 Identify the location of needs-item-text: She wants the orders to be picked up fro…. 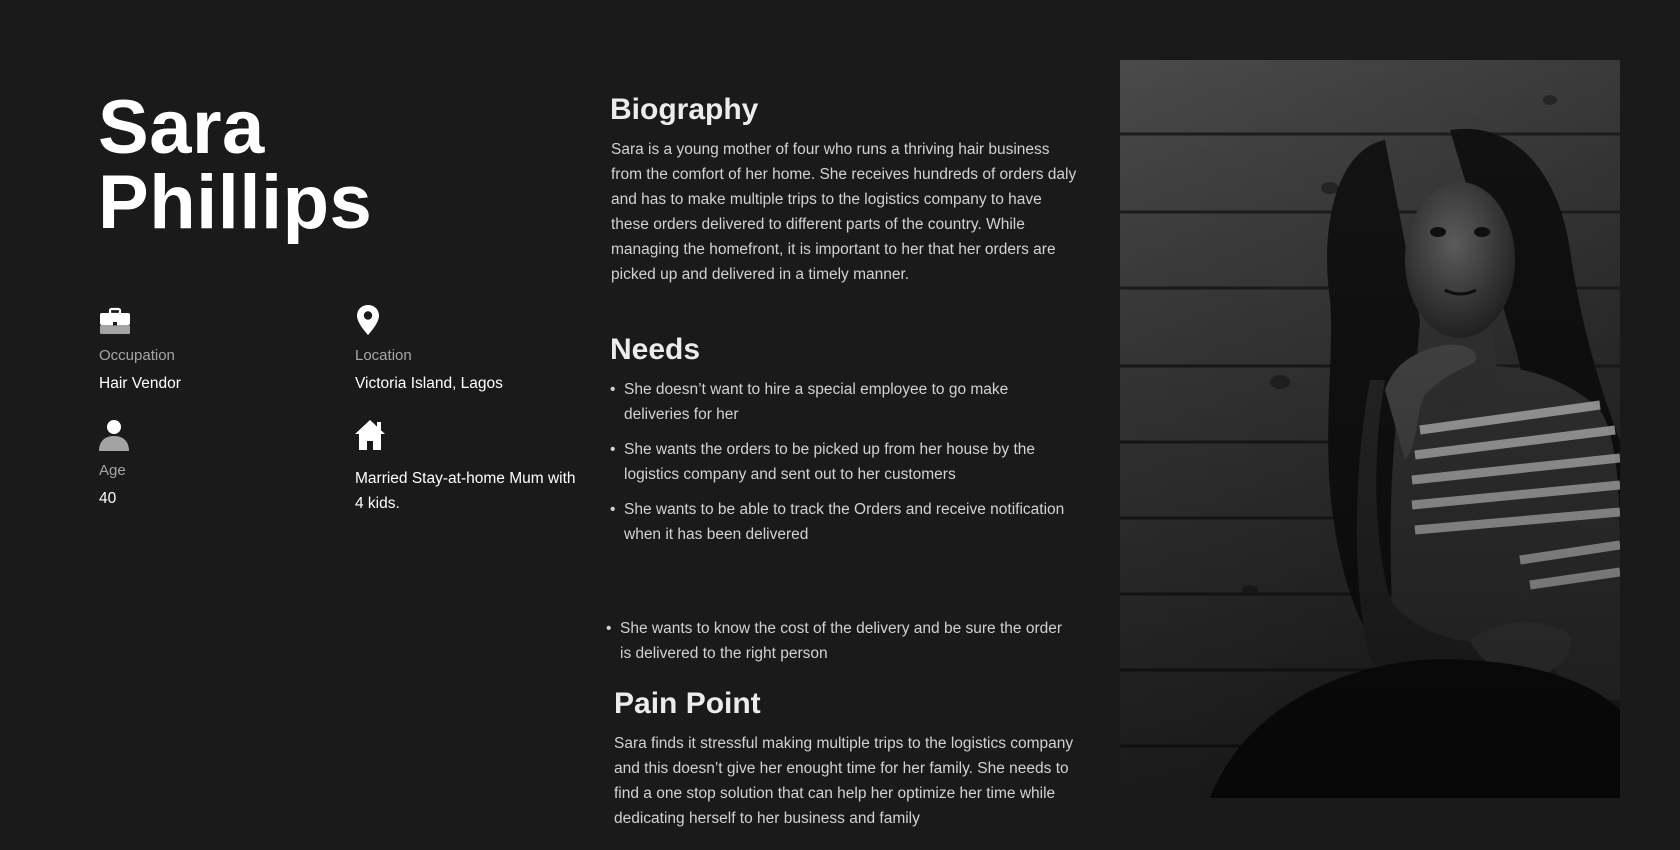
(829, 462).